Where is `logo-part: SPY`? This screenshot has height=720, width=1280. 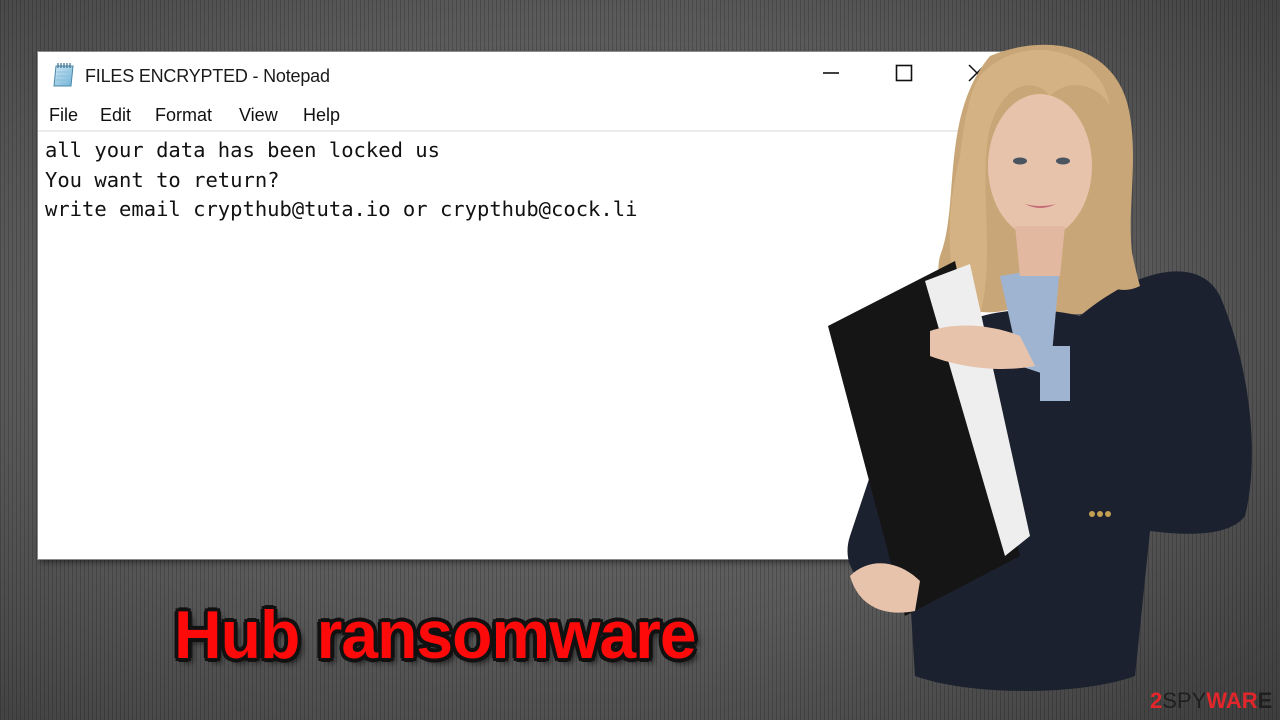
logo-part: SPY is located at coordinates (1184, 700).